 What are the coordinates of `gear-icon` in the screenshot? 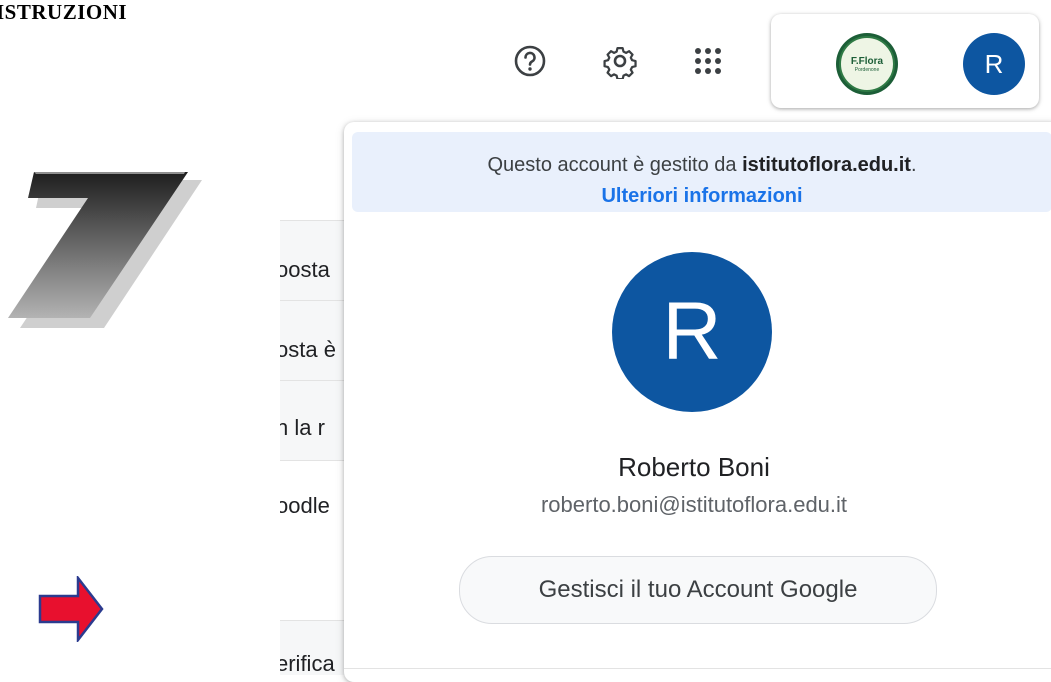 It's located at (620, 61).